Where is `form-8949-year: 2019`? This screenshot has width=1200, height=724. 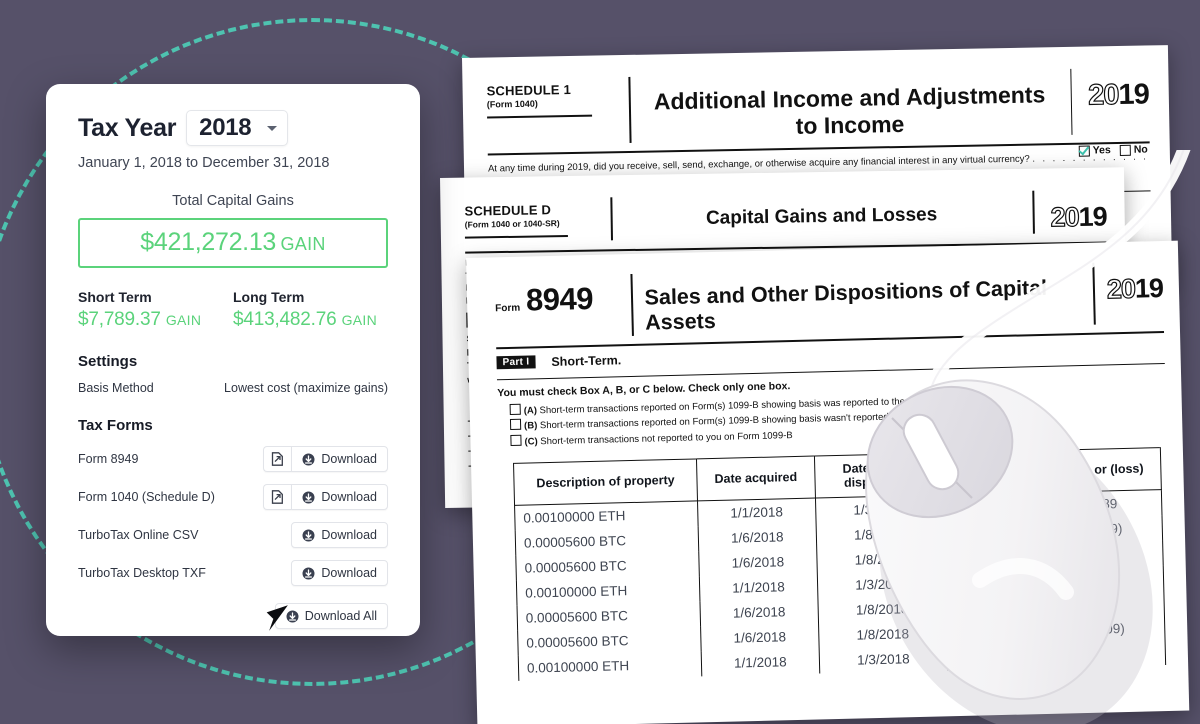
form-8949-year: 2019 is located at coordinates (1135, 288).